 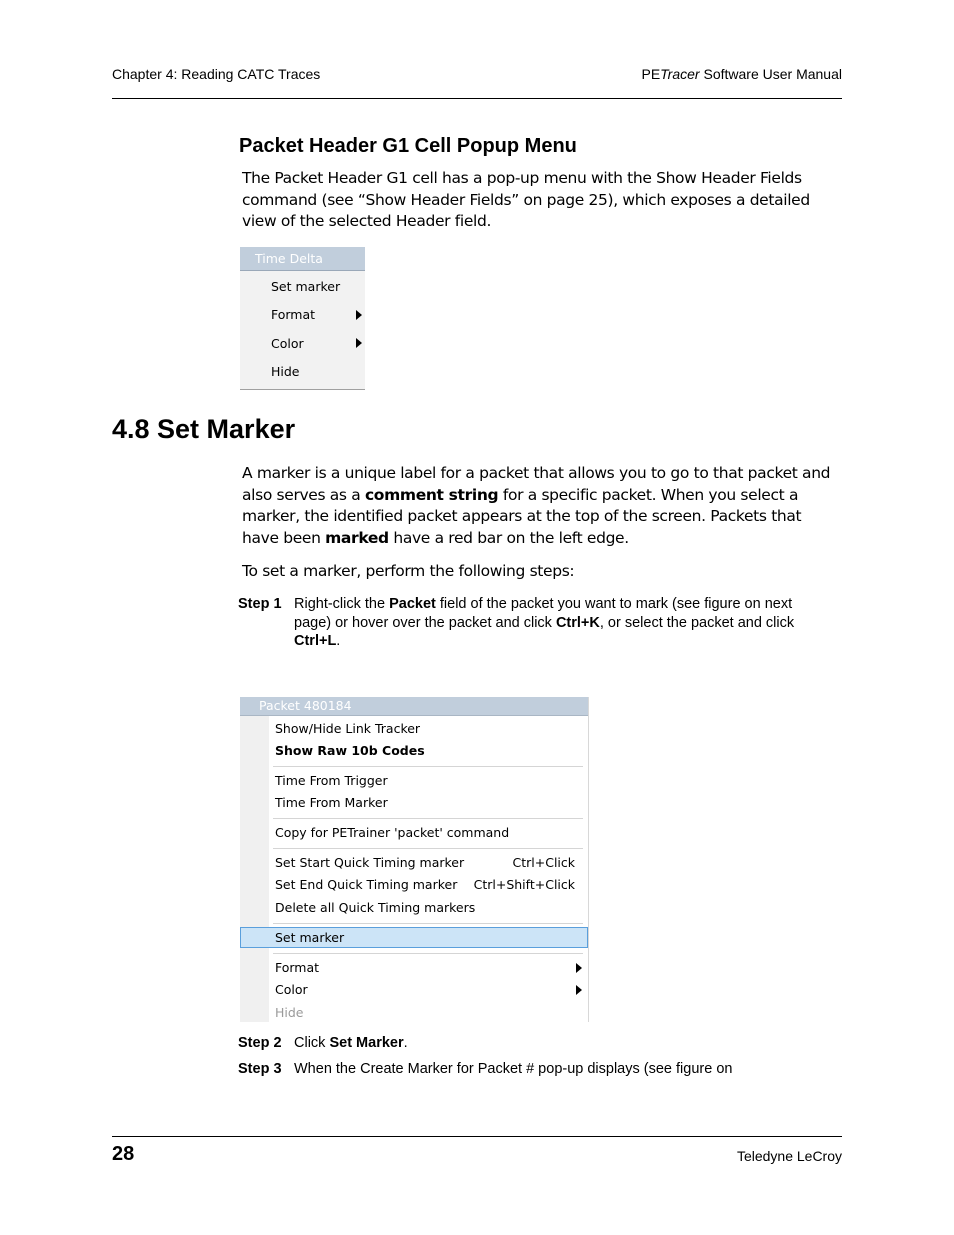 What do you see at coordinates (260, 1069) in the screenshot?
I see `step-label: Step 3` at bounding box center [260, 1069].